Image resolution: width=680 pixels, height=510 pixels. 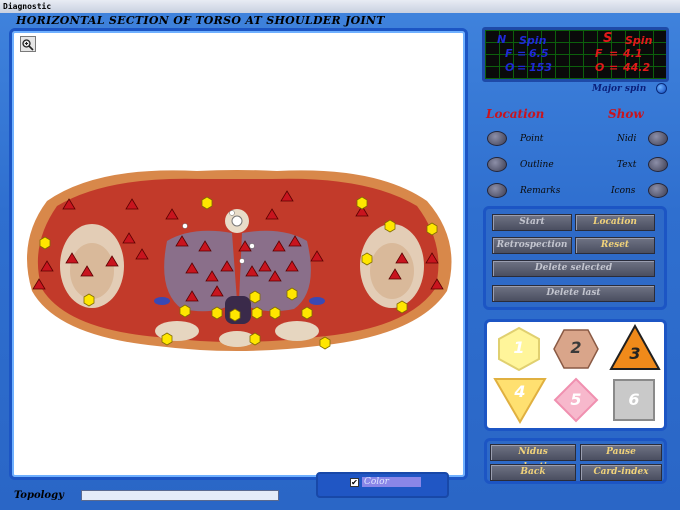 I want to click on show-text-toggle, so click(x=658, y=164).